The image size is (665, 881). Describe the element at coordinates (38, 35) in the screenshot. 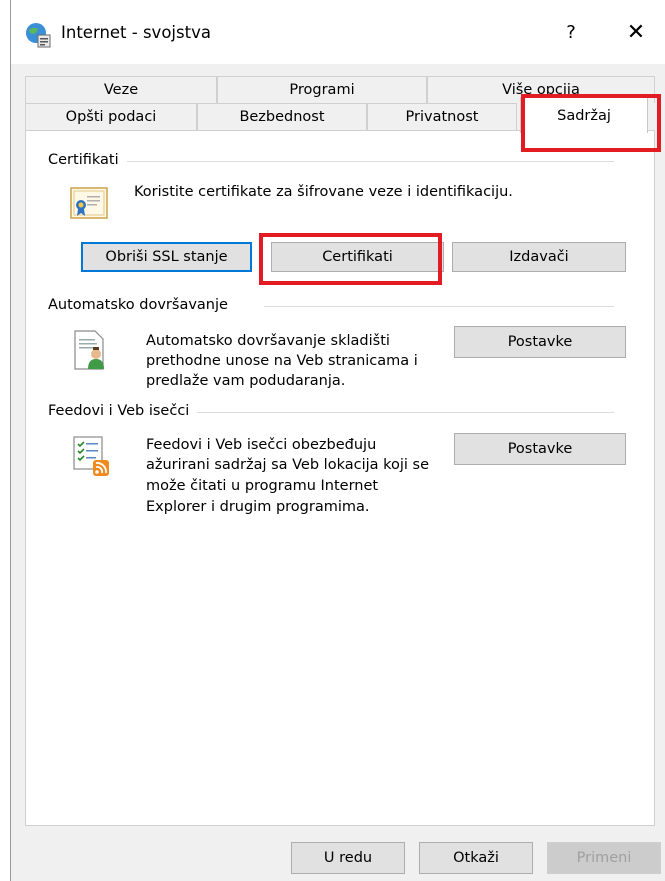

I see `globe-settings-icon` at that location.